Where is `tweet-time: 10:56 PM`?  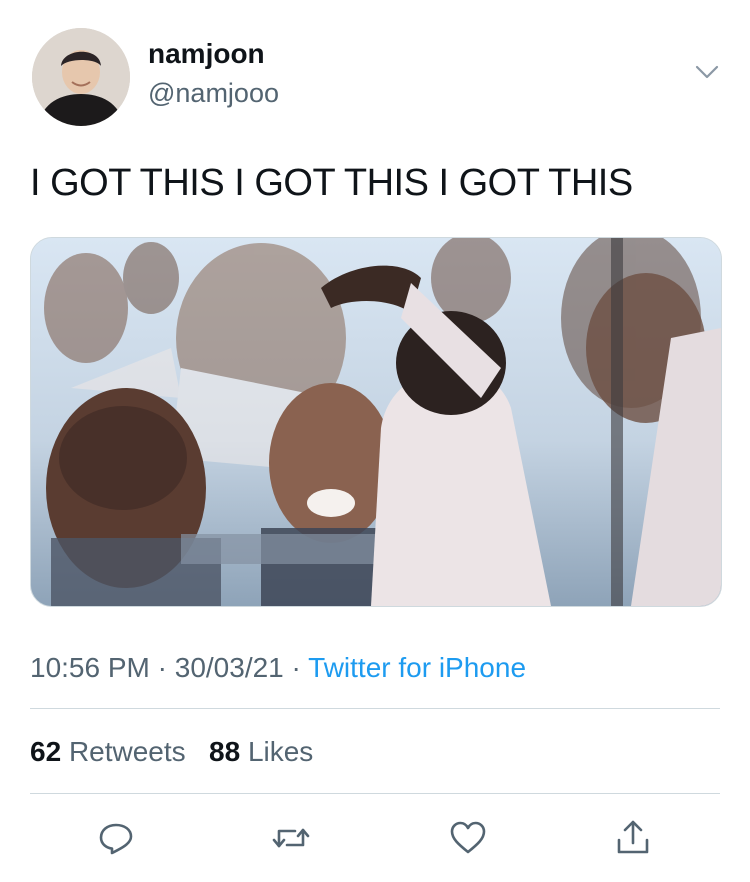 tweet-time: 10:56 PM is located at coordinates (90, 667).